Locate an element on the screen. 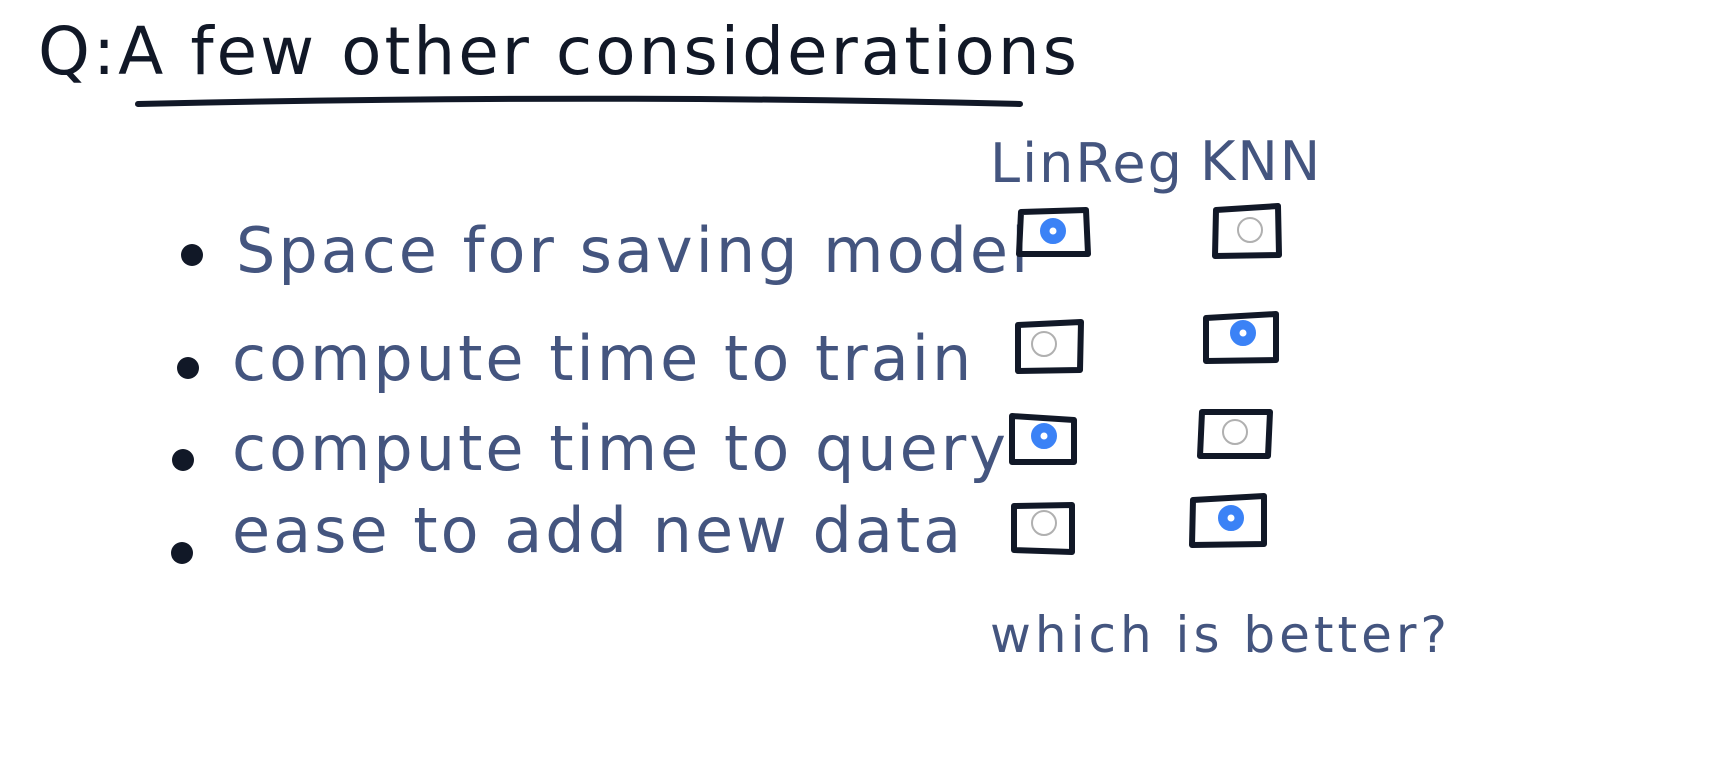  footer-question: which is better? is located at coordinates (1220, 635).